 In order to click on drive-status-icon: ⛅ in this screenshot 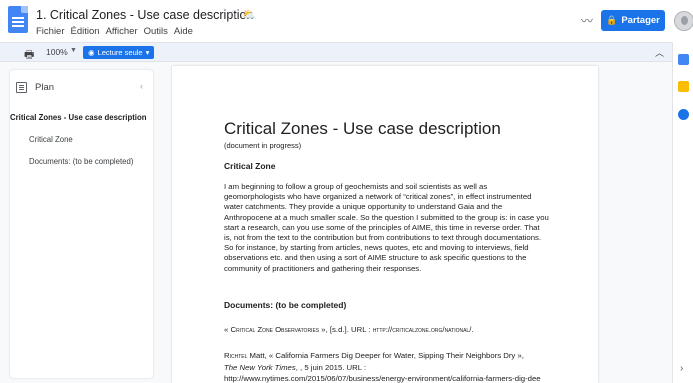, I will do `click(249, 14)`.